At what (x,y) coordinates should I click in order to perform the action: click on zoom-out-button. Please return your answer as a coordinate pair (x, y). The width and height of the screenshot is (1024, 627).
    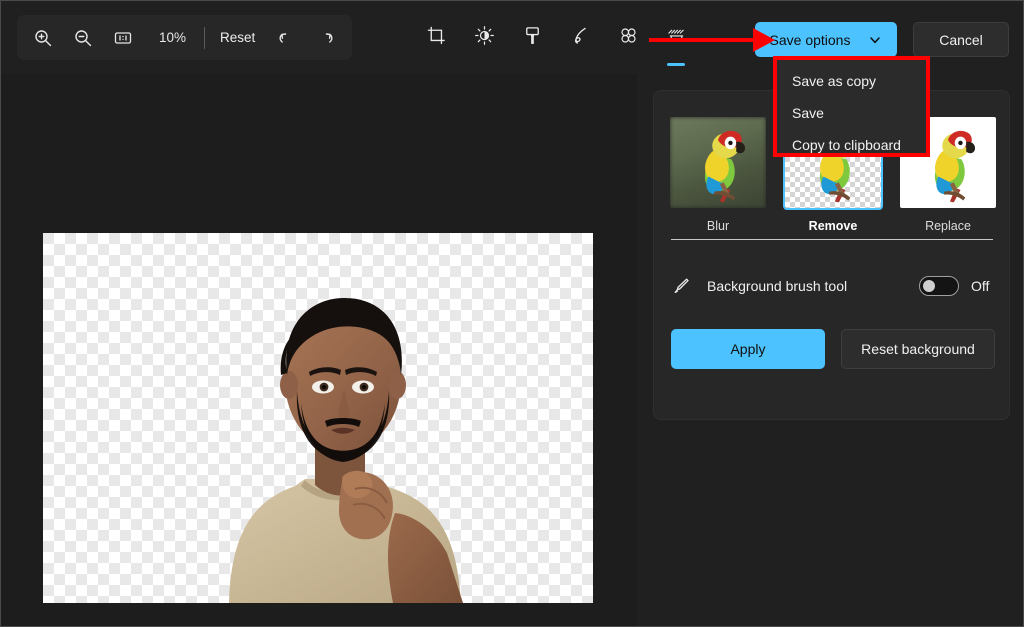
    Looking at the image, I should click on (83, 38).